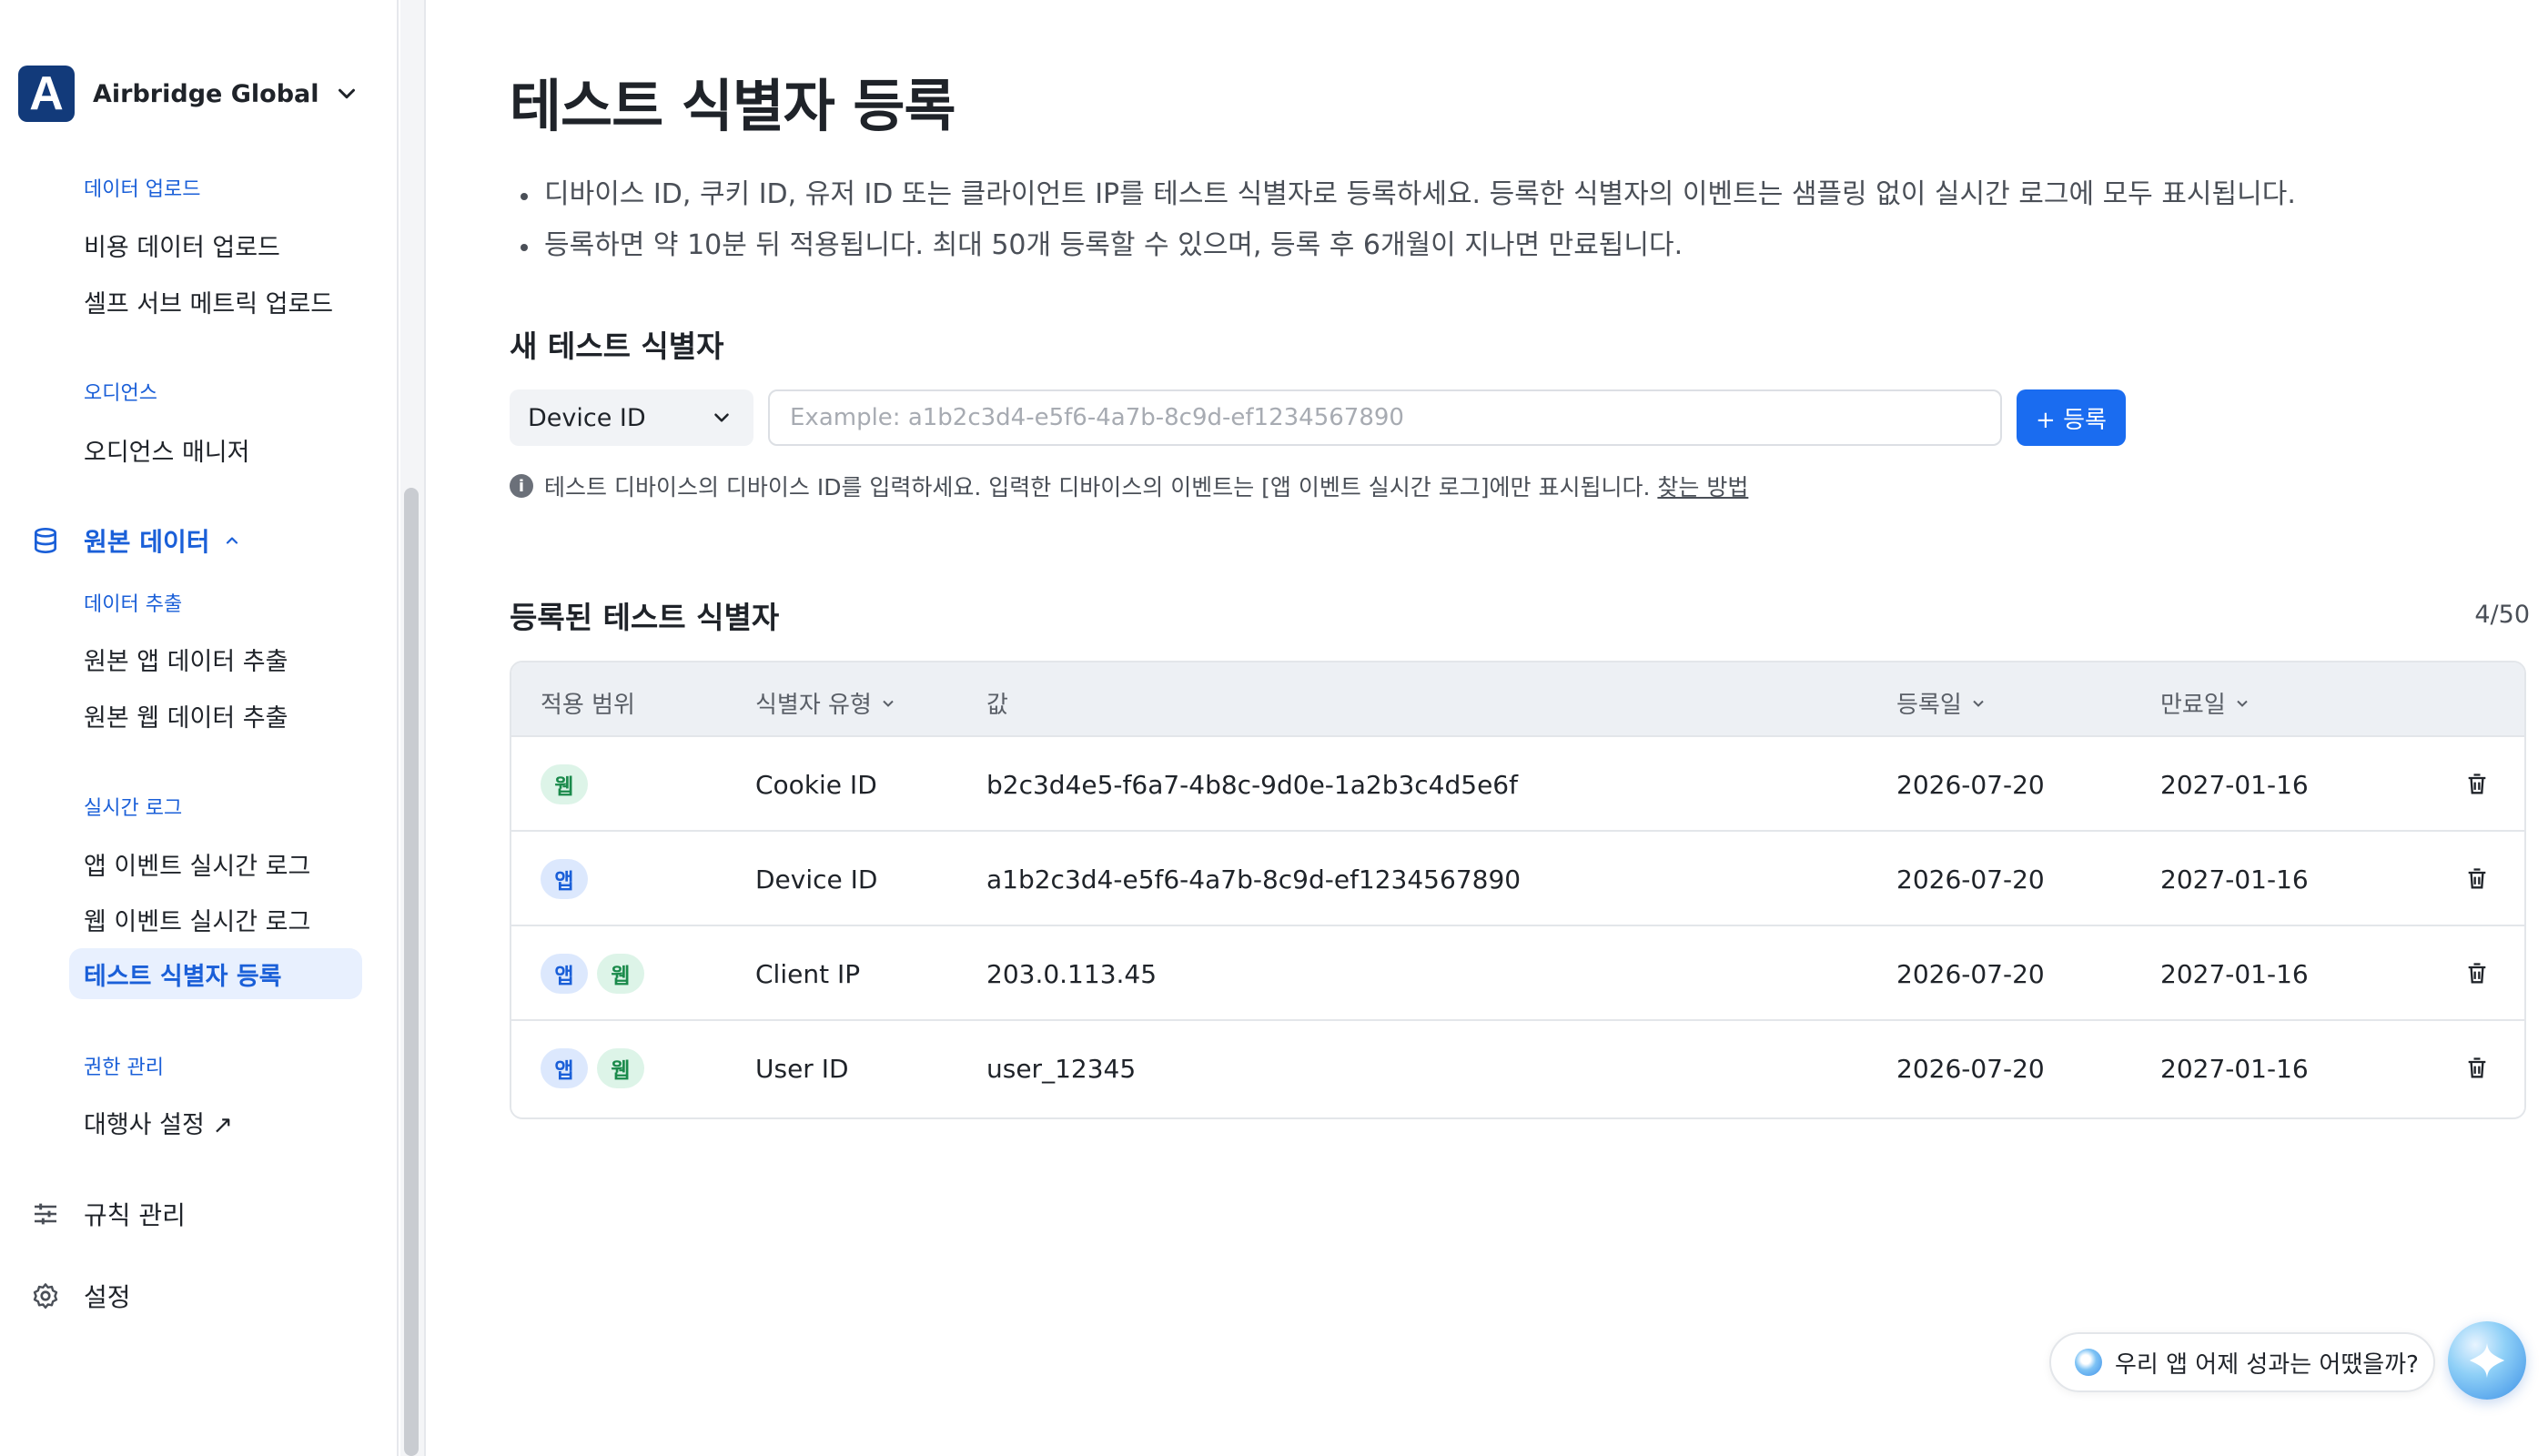  Describe the element at coordinates (206, 94) in the screenshot. I see `org-name: Airbridge Global` at that location.